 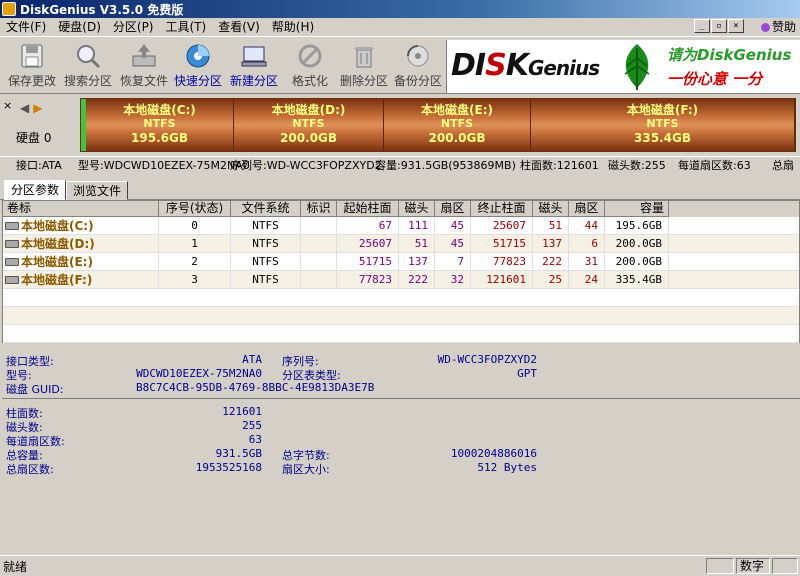 What do you see at coordinates (364, 56) in the screenshot?
I see `delete-icon` at bounding box center [364, 56].